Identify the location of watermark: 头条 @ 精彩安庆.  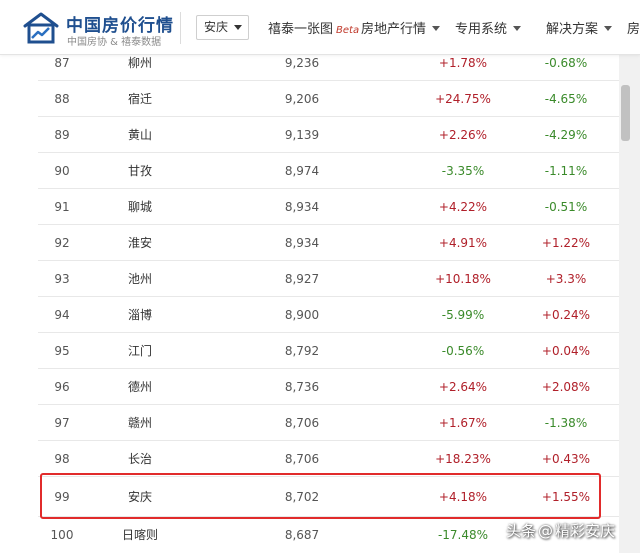
(560, 530).